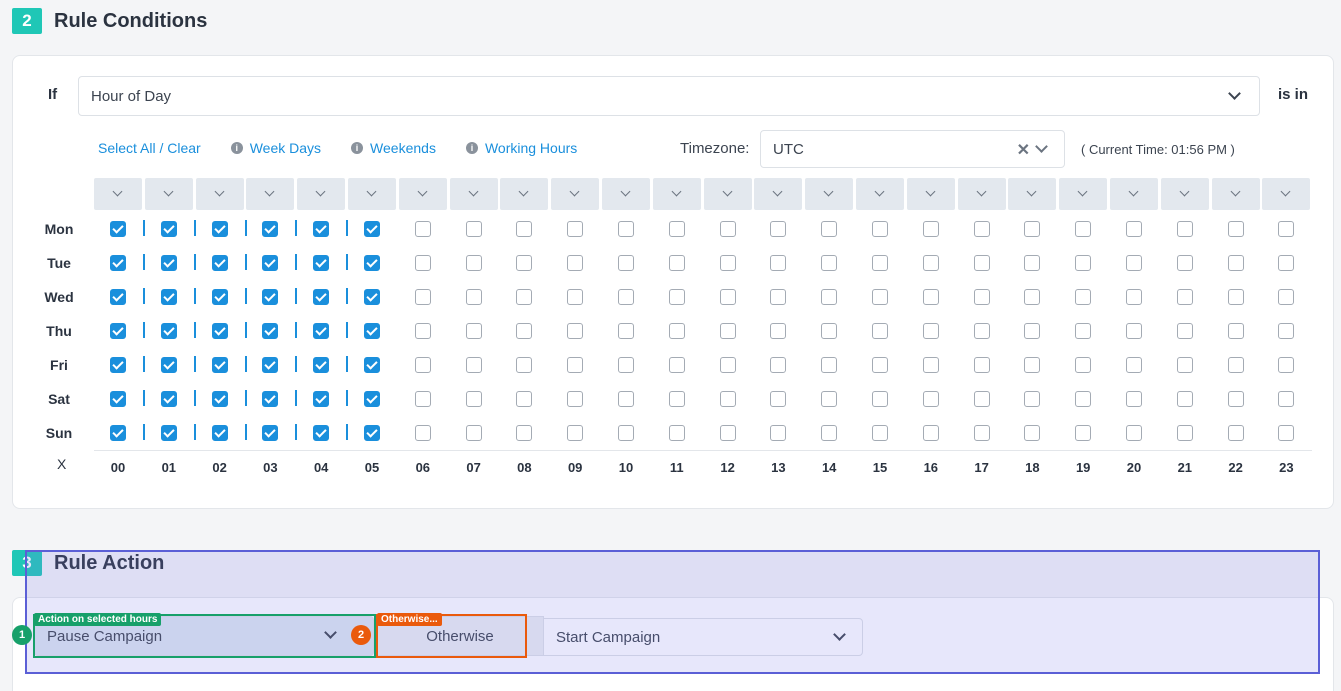 This screenshot has width=1341, height=691. I want to click on day-label: Wed, so click(59, 297).